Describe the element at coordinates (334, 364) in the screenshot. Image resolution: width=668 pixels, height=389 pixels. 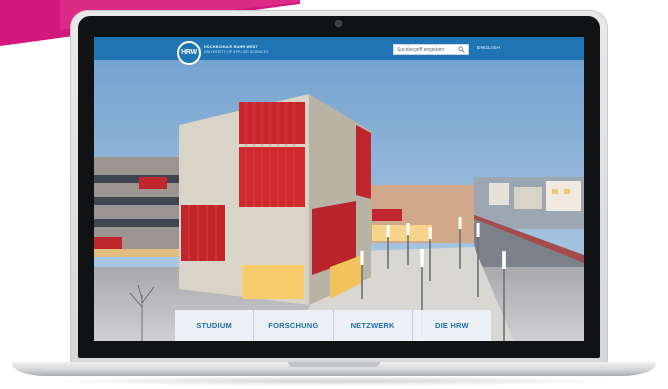
I see `laptop-opening-notch` at that location.